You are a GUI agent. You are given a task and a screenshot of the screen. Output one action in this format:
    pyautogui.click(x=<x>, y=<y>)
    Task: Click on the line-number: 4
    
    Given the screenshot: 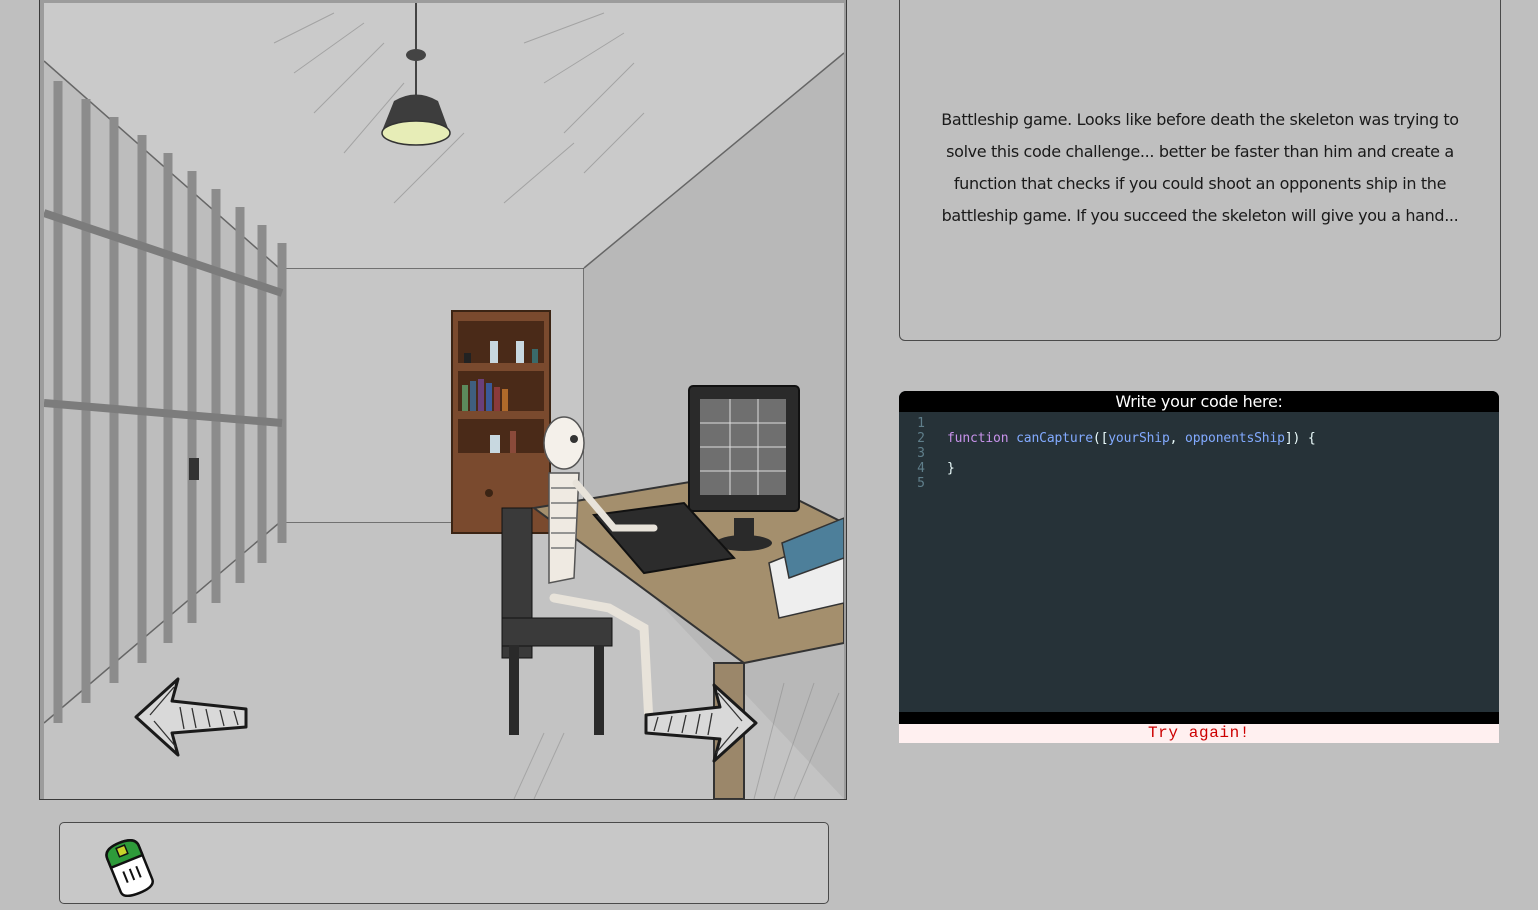 What is the action you would take?
    pyautogui.click(x=921, y=468)
    